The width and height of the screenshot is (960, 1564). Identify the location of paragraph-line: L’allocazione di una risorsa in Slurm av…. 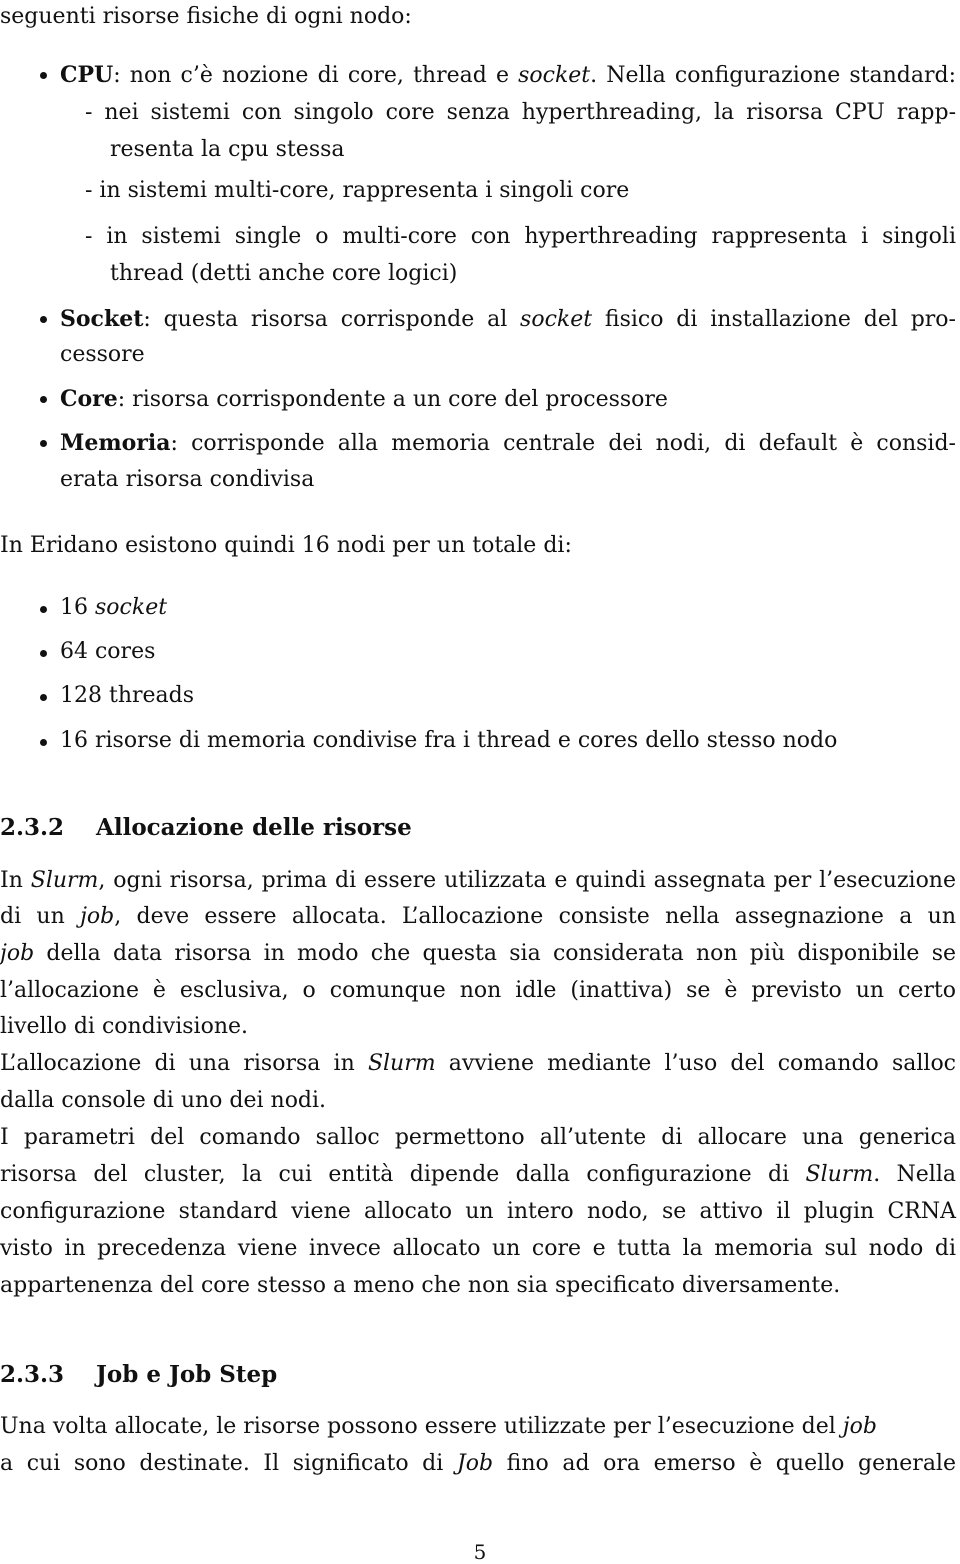
(478, 1063).